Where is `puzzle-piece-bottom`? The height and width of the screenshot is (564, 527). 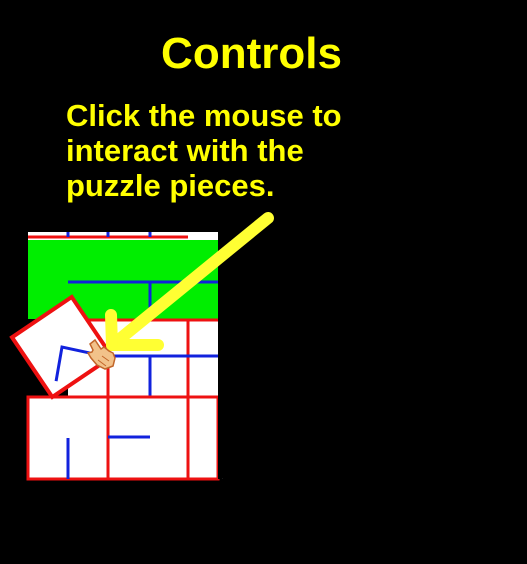 puzzle-piece-bottom is located at coordinates (124, 438).